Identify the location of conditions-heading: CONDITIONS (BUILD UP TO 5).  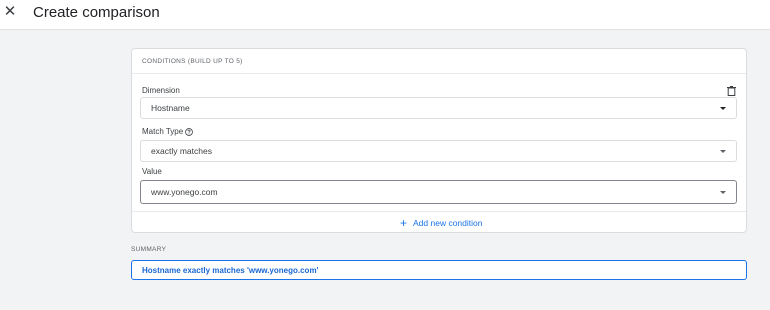
(192, 61).